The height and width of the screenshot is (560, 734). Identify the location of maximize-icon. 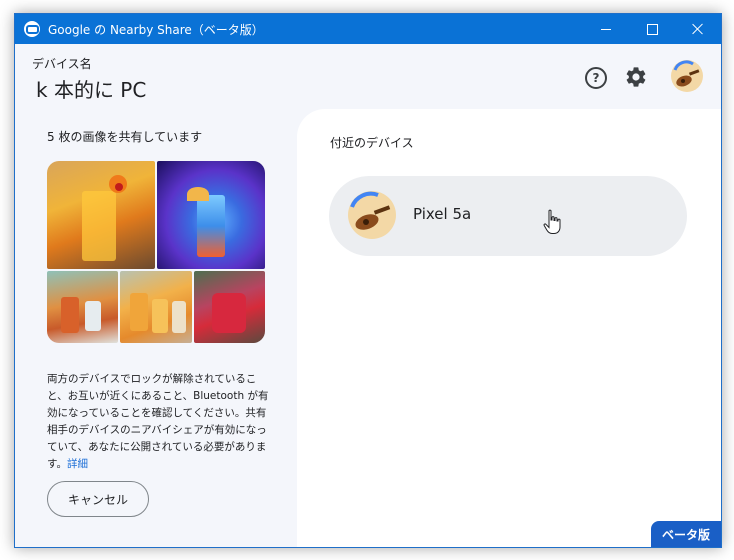
(652, 29).